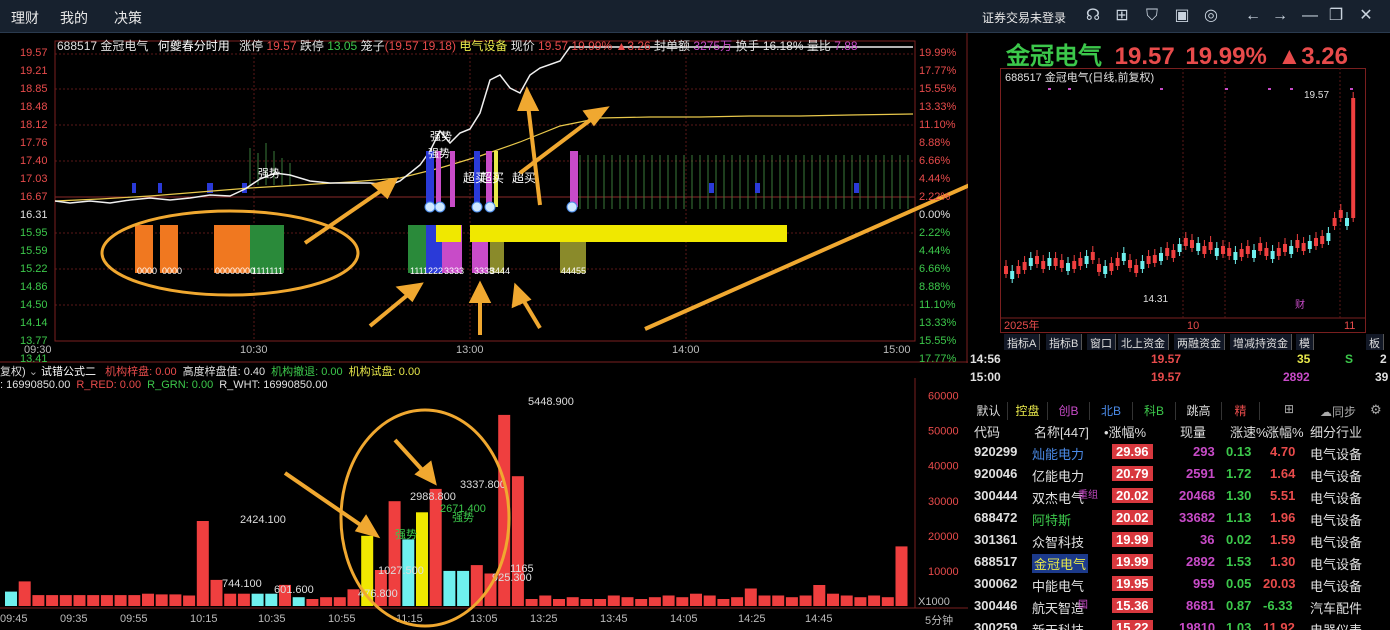 The width and height of the screenshot is (1390, 630). What do you see at coordinates (484, 619) in the screenshot?
I see `indicator-x-tick: 13:05` at bounding box center [484, 619].